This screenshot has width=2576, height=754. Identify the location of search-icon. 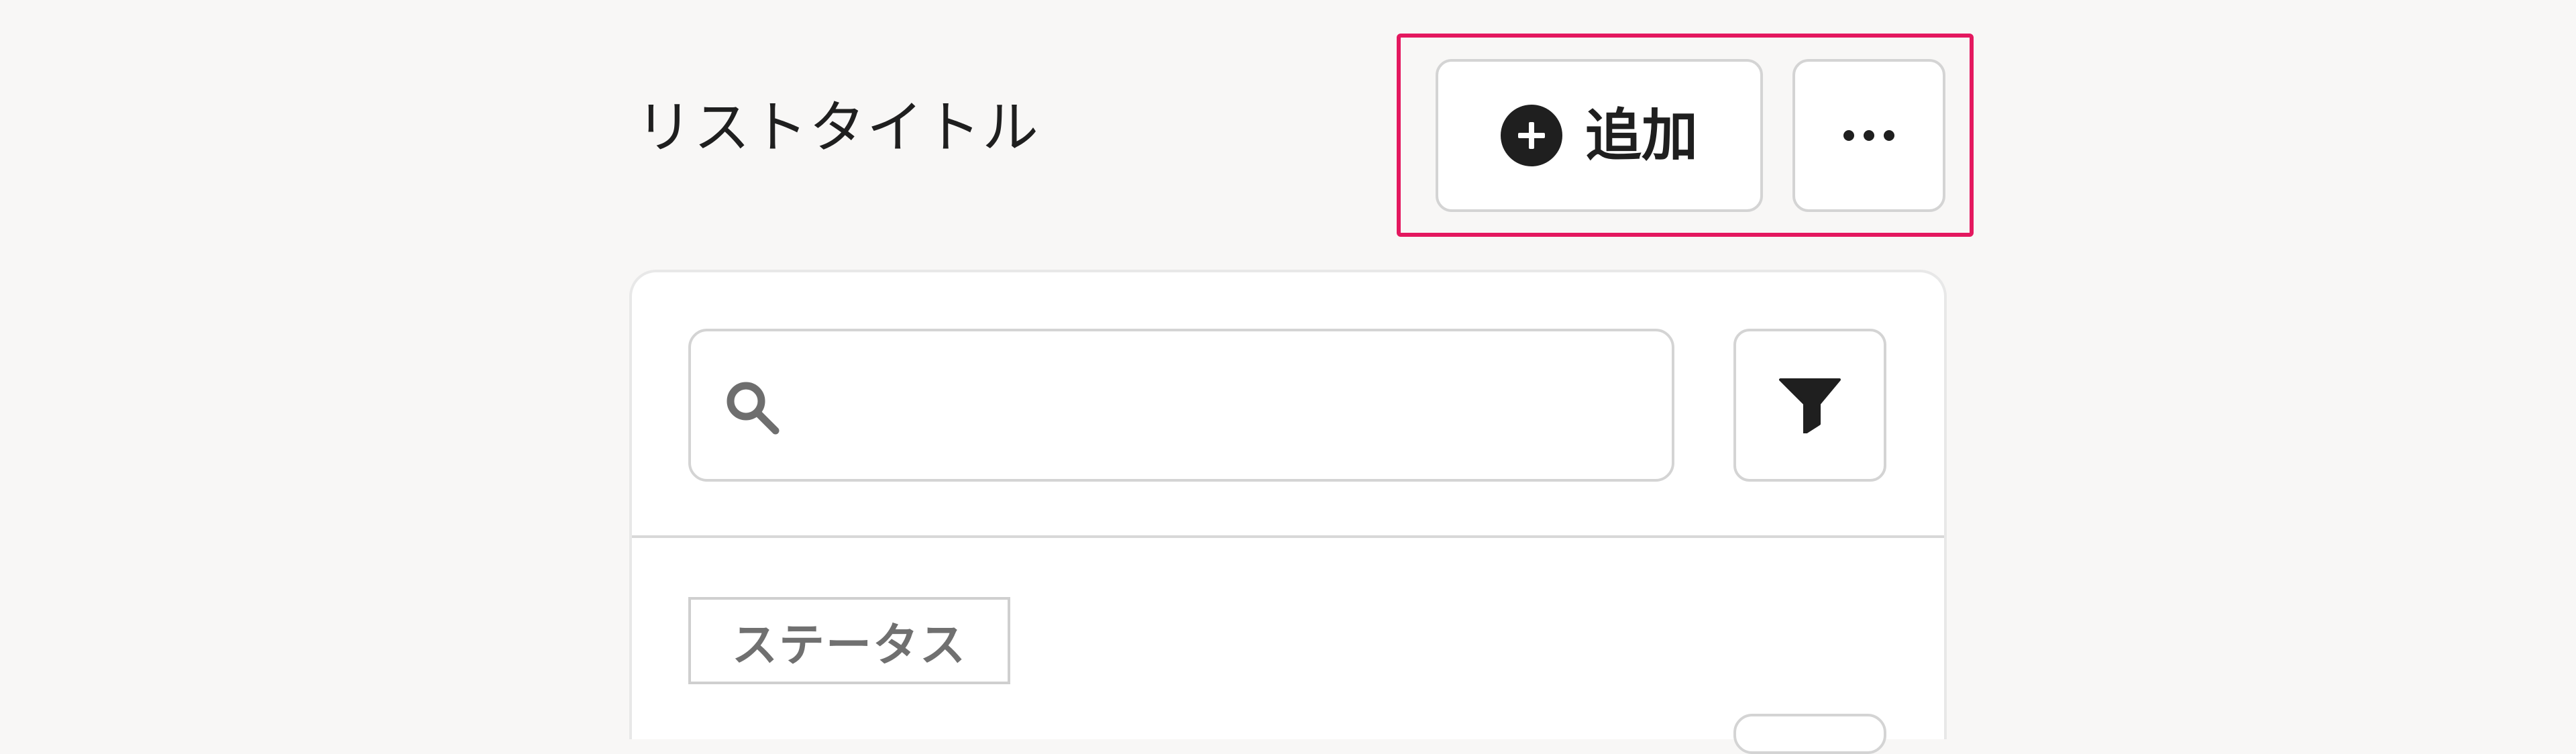
(753, 408).